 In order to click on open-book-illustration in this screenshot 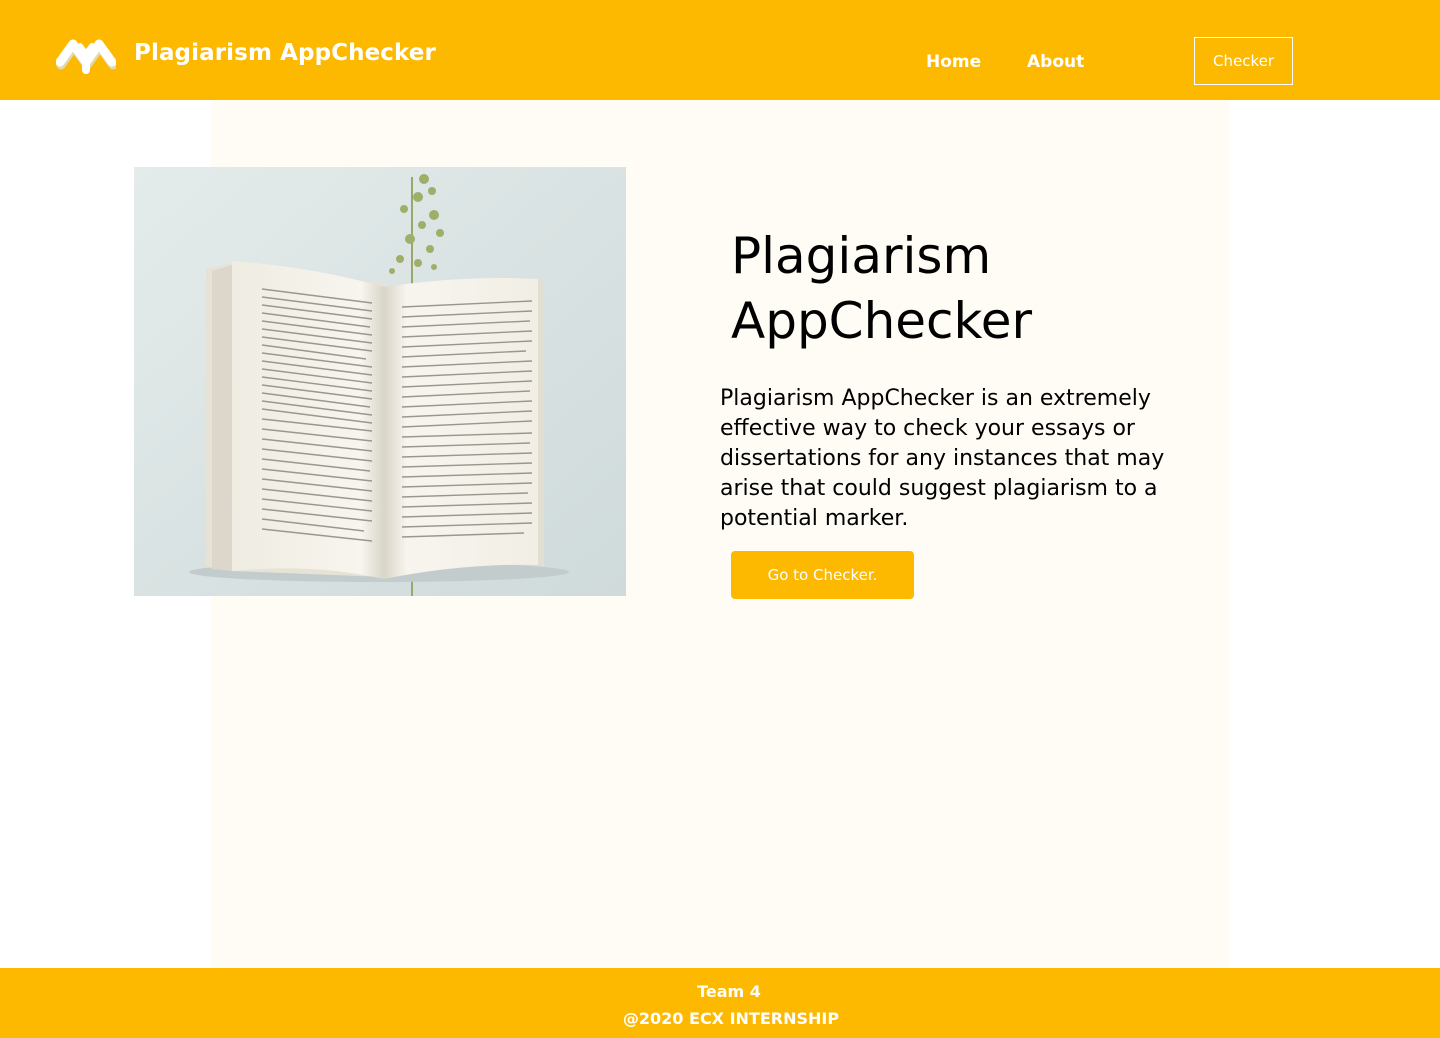, I will do `click(380, 381)`.